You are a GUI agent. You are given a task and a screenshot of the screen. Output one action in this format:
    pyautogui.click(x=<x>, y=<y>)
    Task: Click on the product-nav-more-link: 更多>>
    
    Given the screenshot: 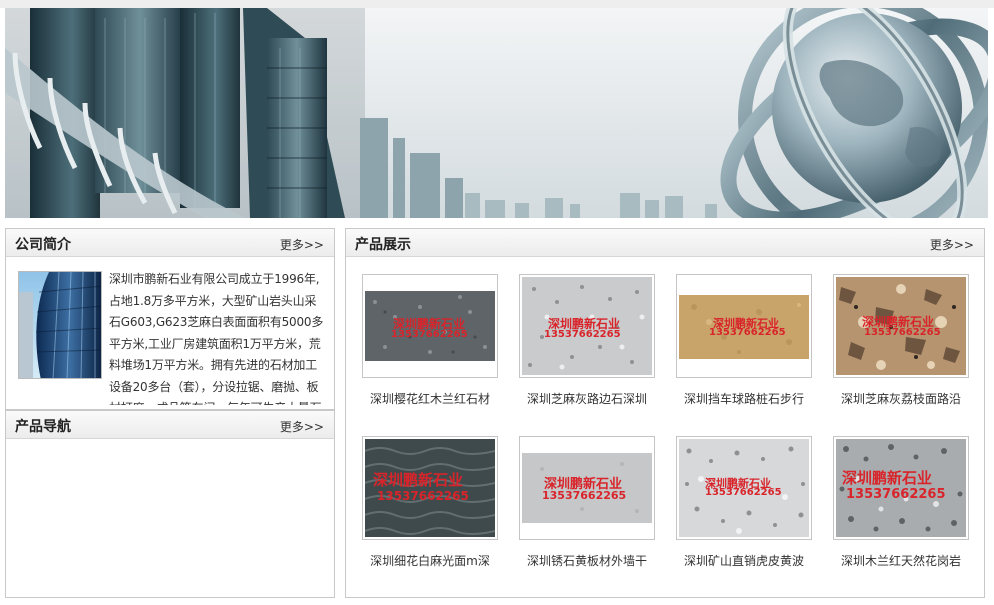 What is the action you would take?
    pyautogui.click(x=302, y=426)
    